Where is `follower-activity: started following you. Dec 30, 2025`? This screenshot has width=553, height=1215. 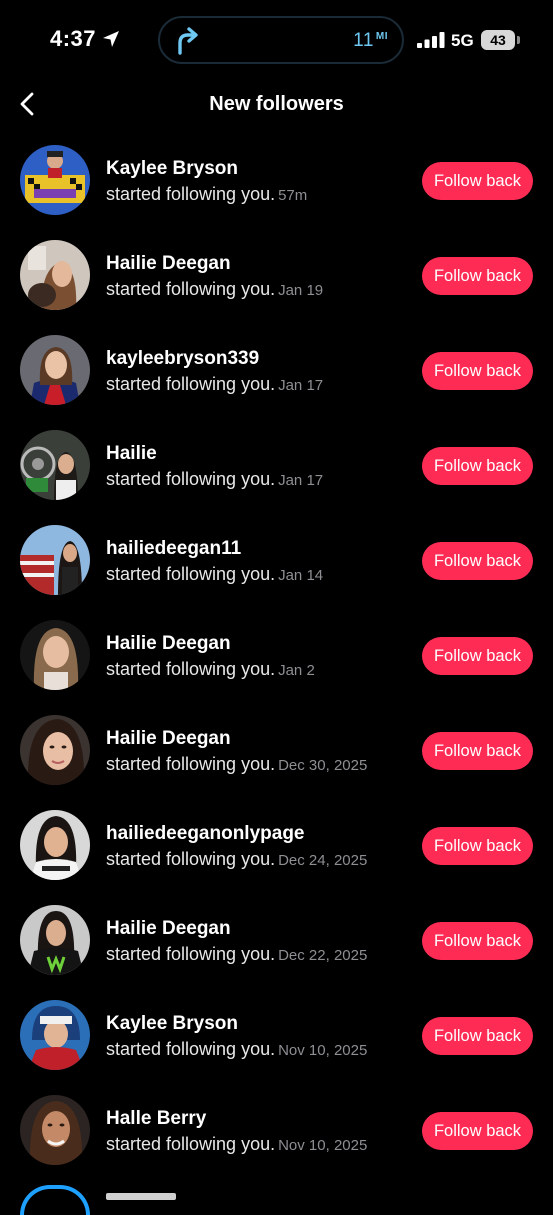
follower-activity: started following you. Dec 30, 2025 is located at coordinates (236, 764).